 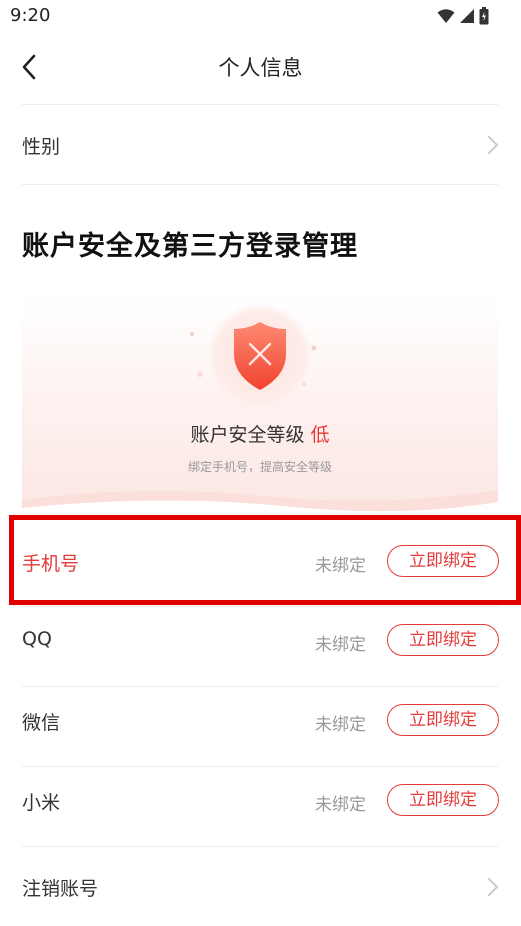 What do you see at coordinates (260, 561) in the screenshot?
I see `bind-row-phone: 手机号 未绑定 立即绑定` at bounding box center [260, 561].